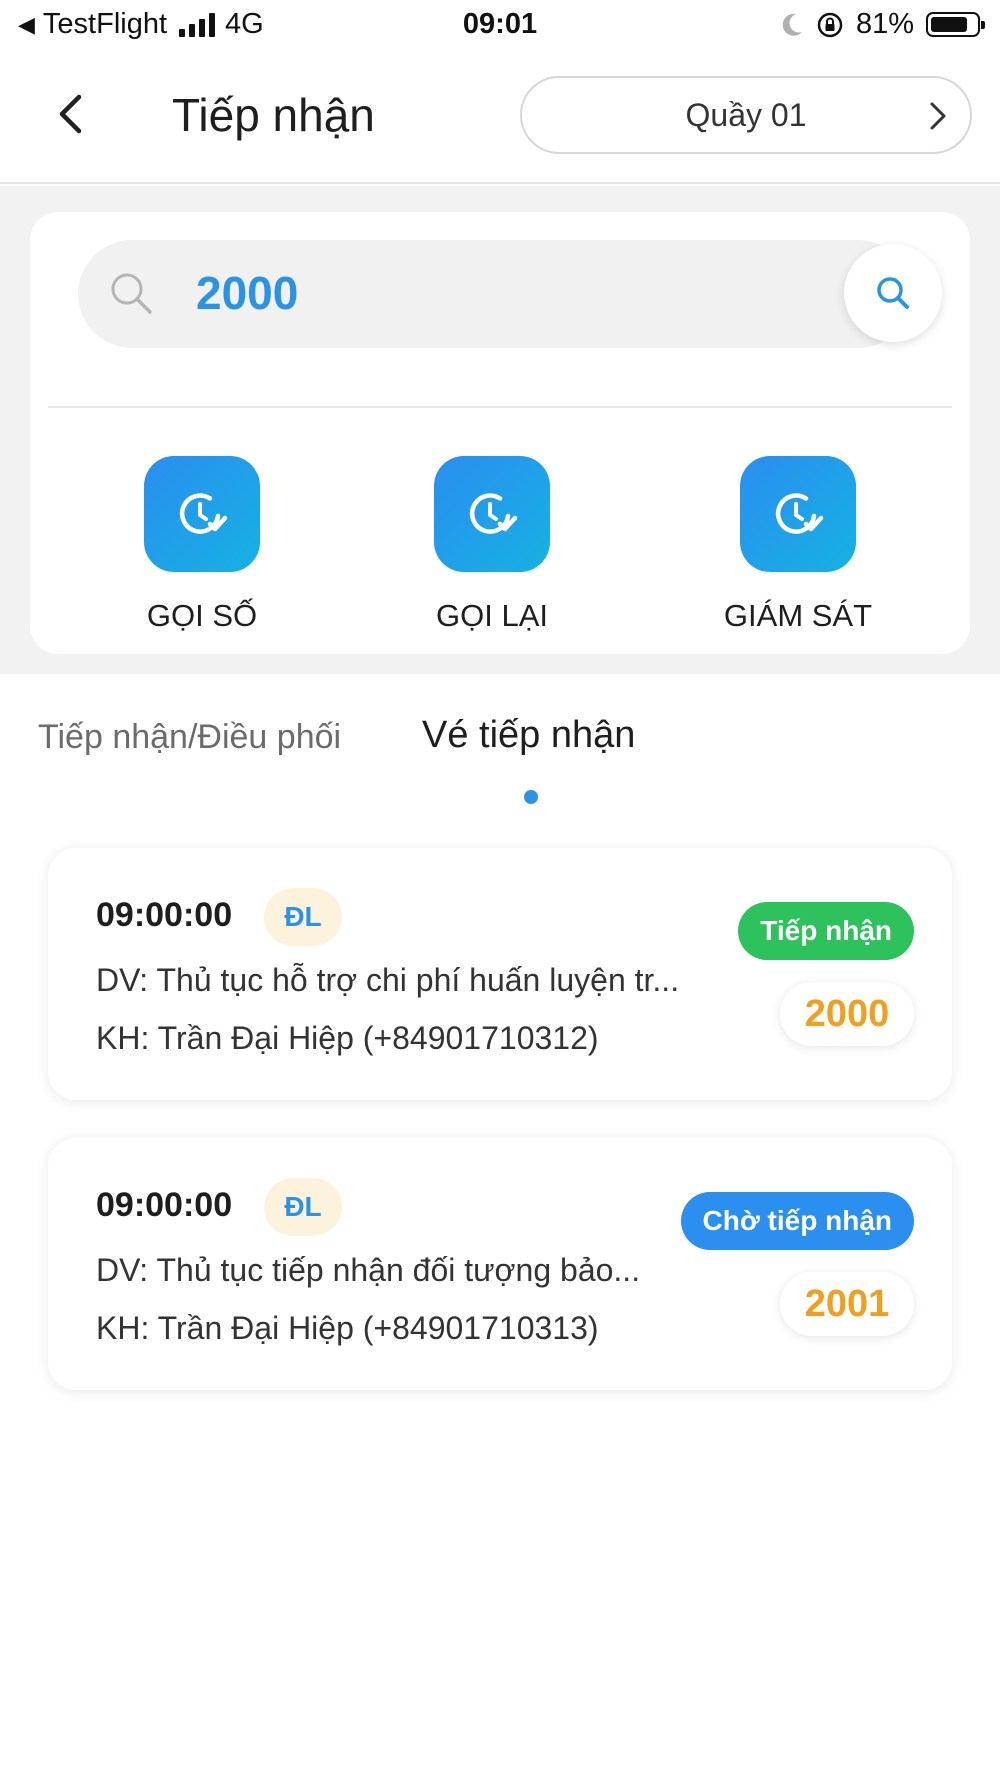 The width and height of the screenshot is (1000, 1778). I want to click on back-button, so click(70, 114).